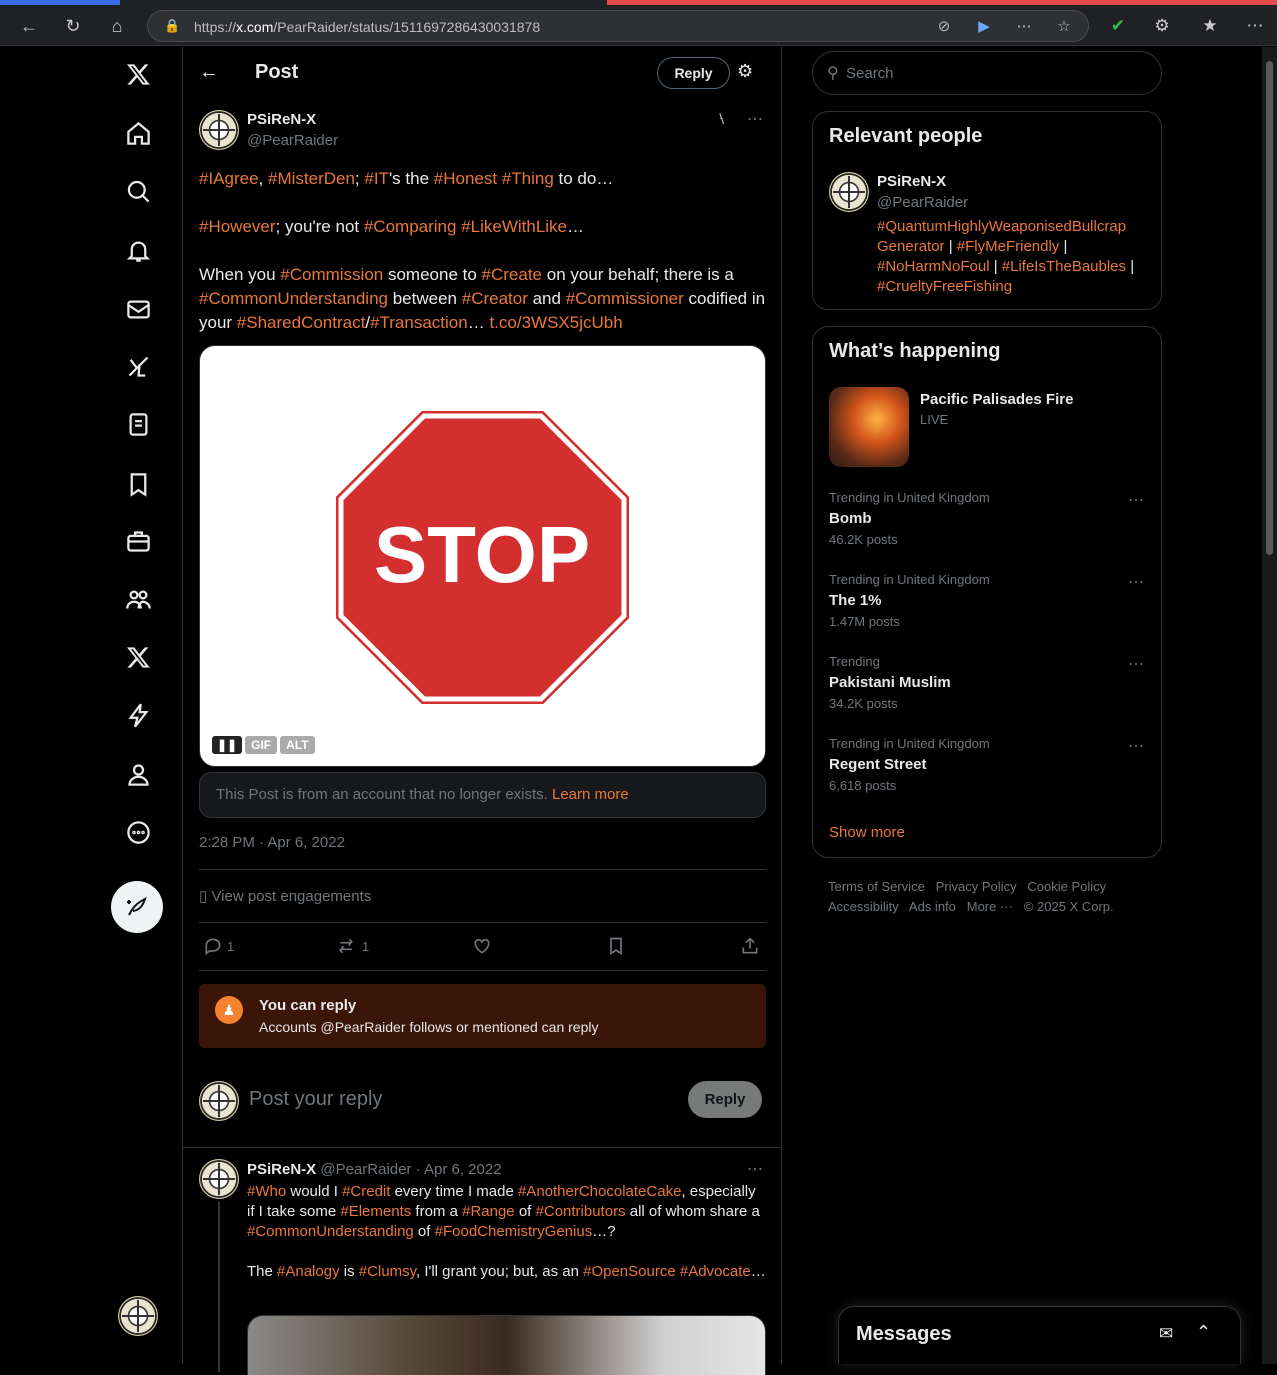 This screenshot has width=1277, height=1375. Describe the element at coordinates (138, 484) in the screenshot. I see `bookmarks-icon` at that location.